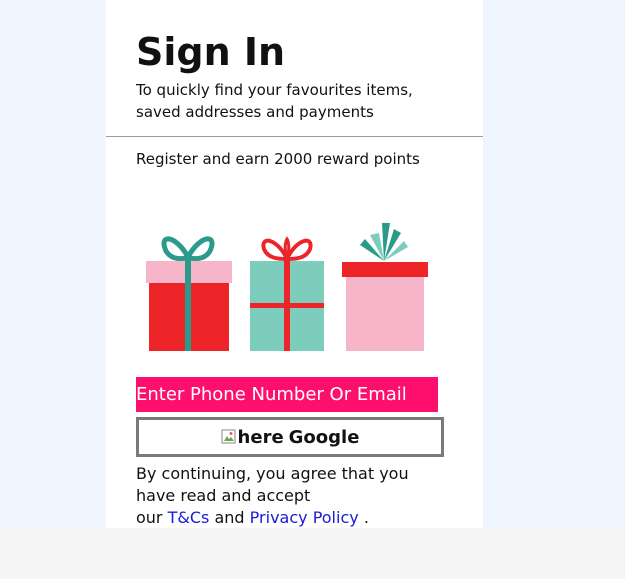  What do you see at coordinates (228, 436) in the screenshot?
I see `broken-image-glyph` at bounding box center [228, 436].